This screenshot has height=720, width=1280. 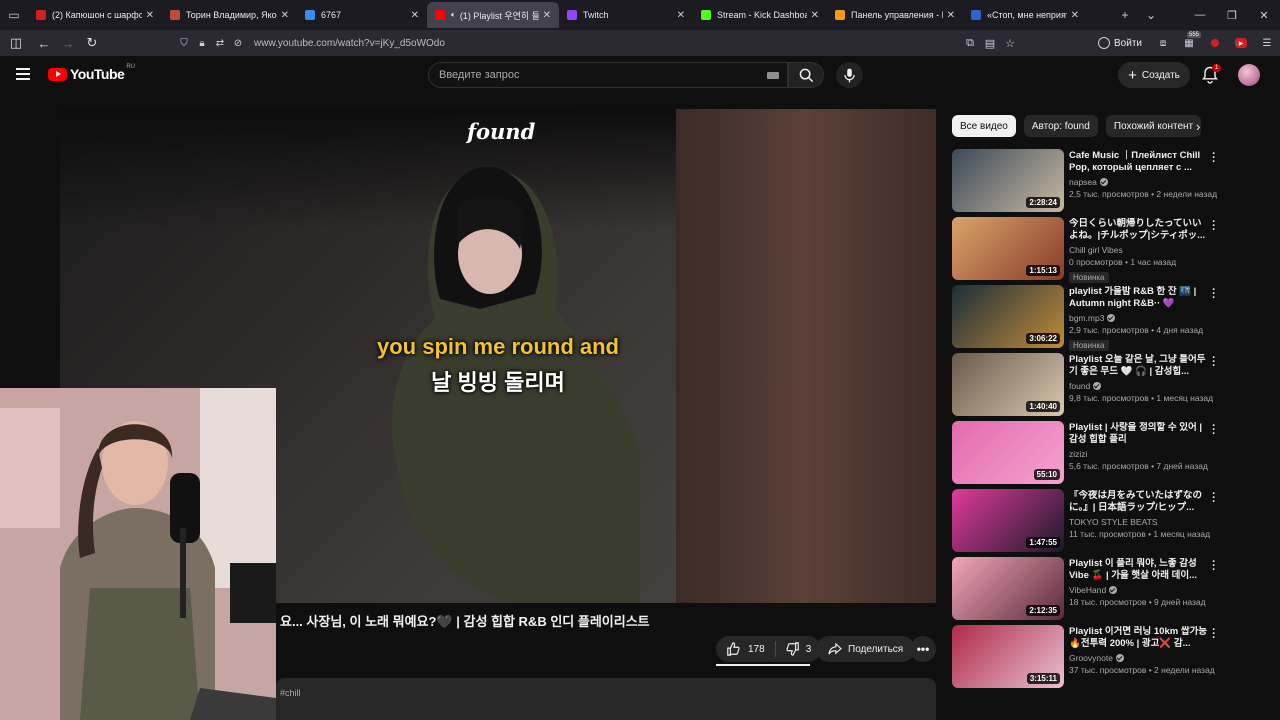 I want to click on description-box: #chill, so click(x=606, y=699).